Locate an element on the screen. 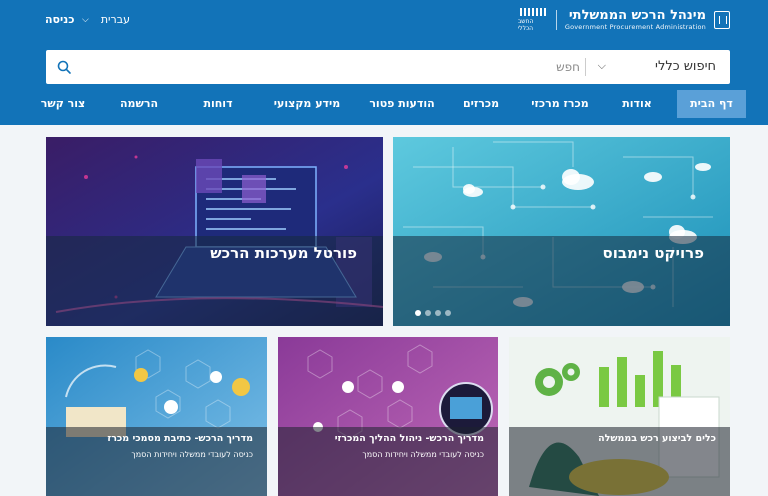 The height and width of the screenshot is (496, 768). card-procurement-tools: כלים לביצוע רכש בממשלה is located at coordinates (619, 416).